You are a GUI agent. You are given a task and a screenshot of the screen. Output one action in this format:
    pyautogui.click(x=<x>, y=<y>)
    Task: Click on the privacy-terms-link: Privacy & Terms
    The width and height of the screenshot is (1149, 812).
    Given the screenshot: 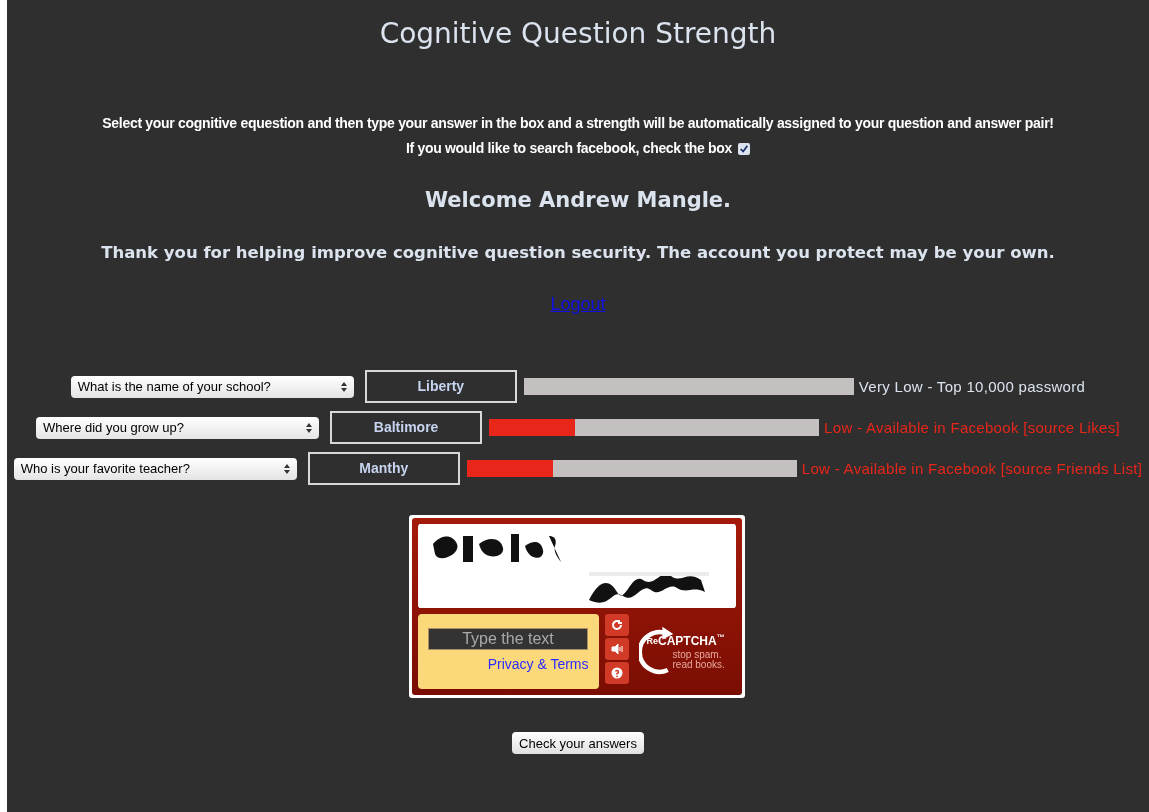 What is the action you would take?
    pyautogui.click(x=538, y=665)
    